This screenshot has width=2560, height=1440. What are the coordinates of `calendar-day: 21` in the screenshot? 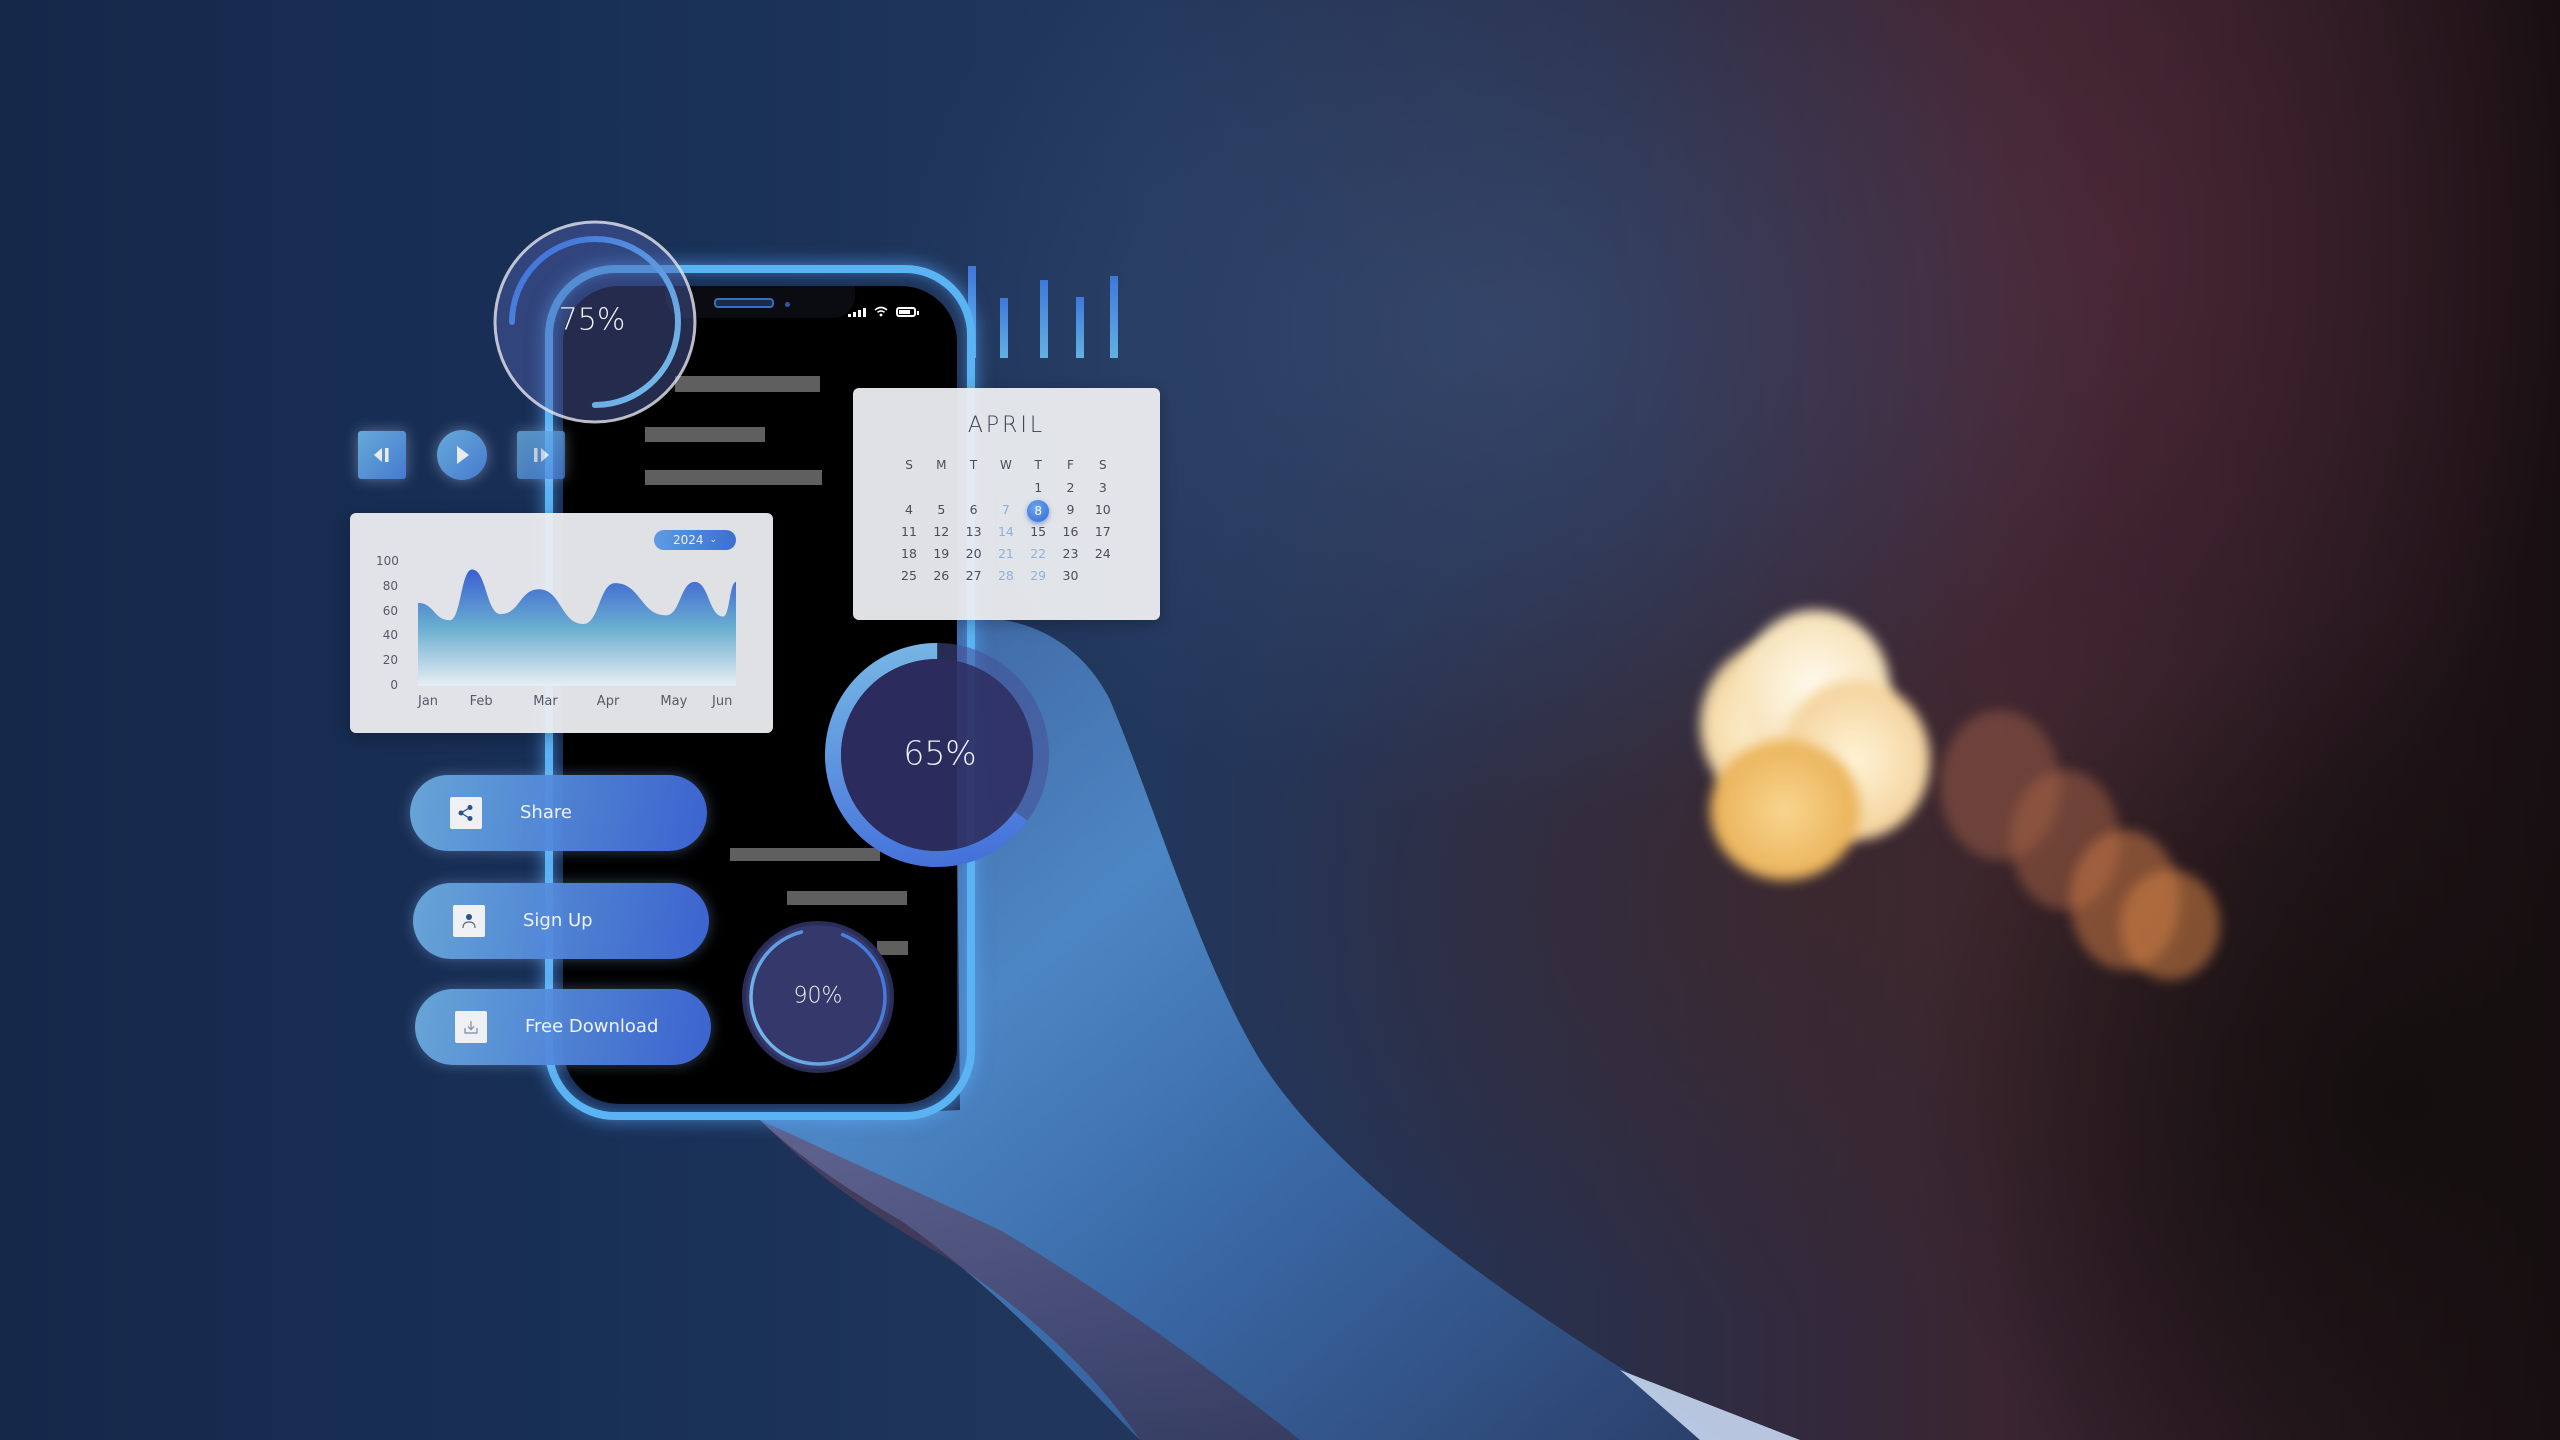 It's located at (1006, 553).